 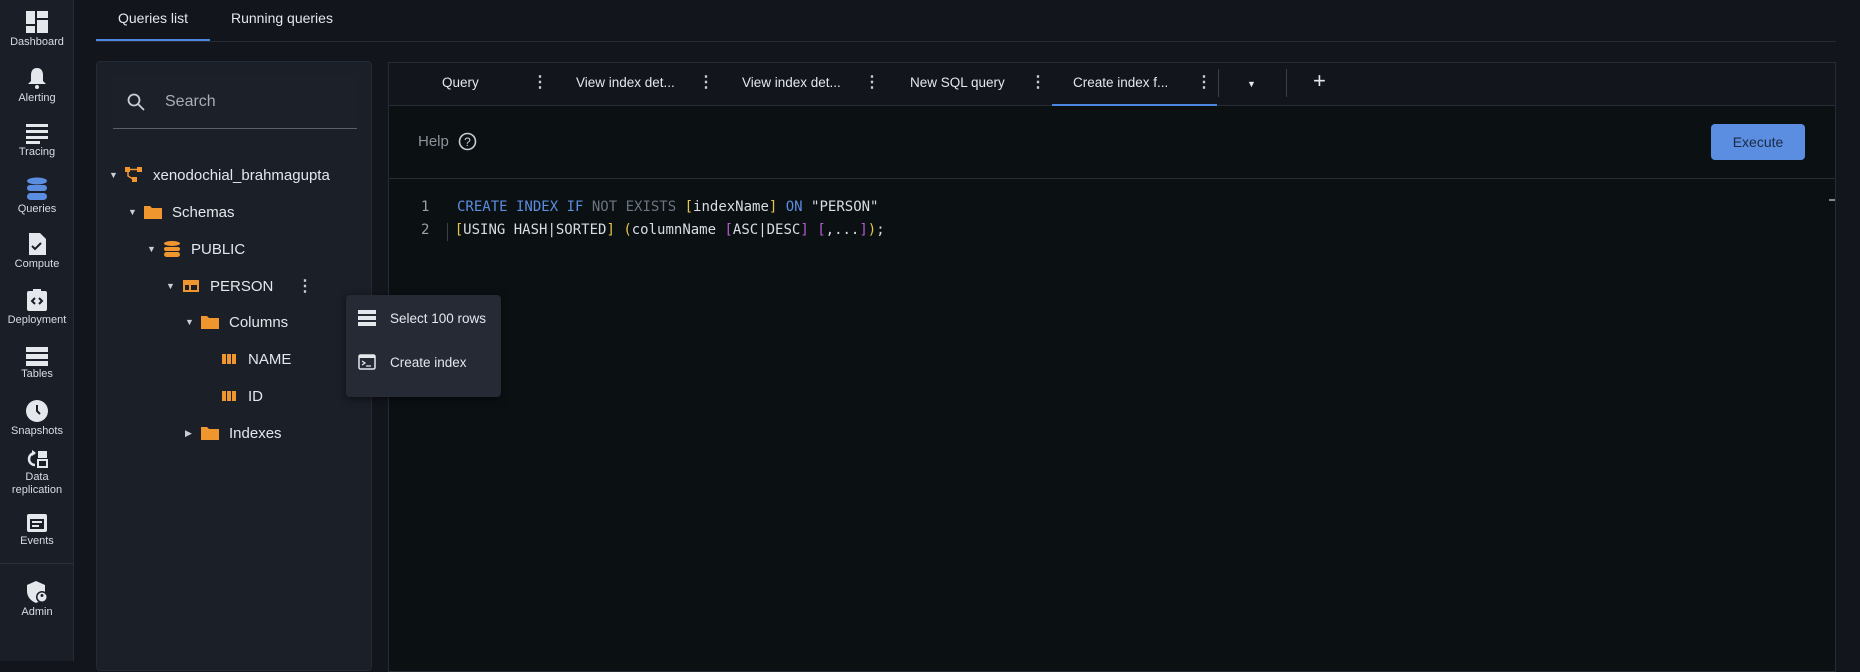 I want to click on nav-label: Compute, so click(x=37, y=264).